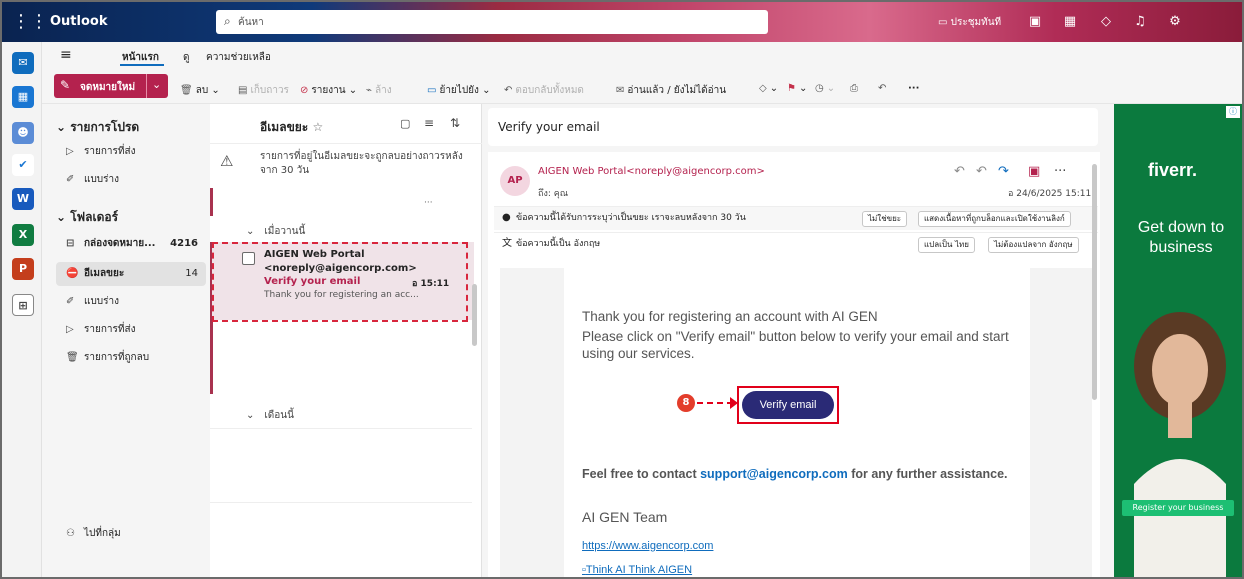 Image resolution: width=1244 pixels, height=579 pixels. I want to click on move-to-button: ▭ ย้ายไปยัง ⌄, so click(458, 90).